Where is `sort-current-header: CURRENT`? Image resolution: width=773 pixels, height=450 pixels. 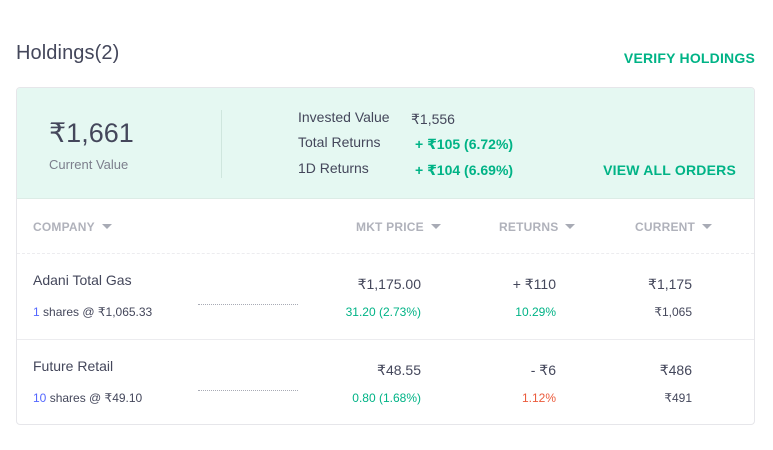 sort-current-header: CURRENT is located at coordinates (674, 227).